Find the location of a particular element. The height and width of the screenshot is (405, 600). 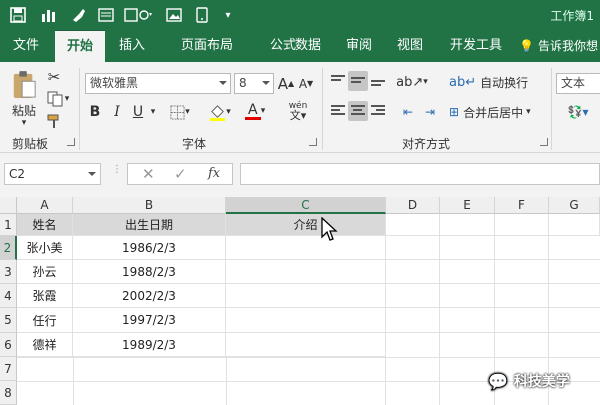

table-row-1-date: 1986/2/3 is located at coordinates (149, 248).